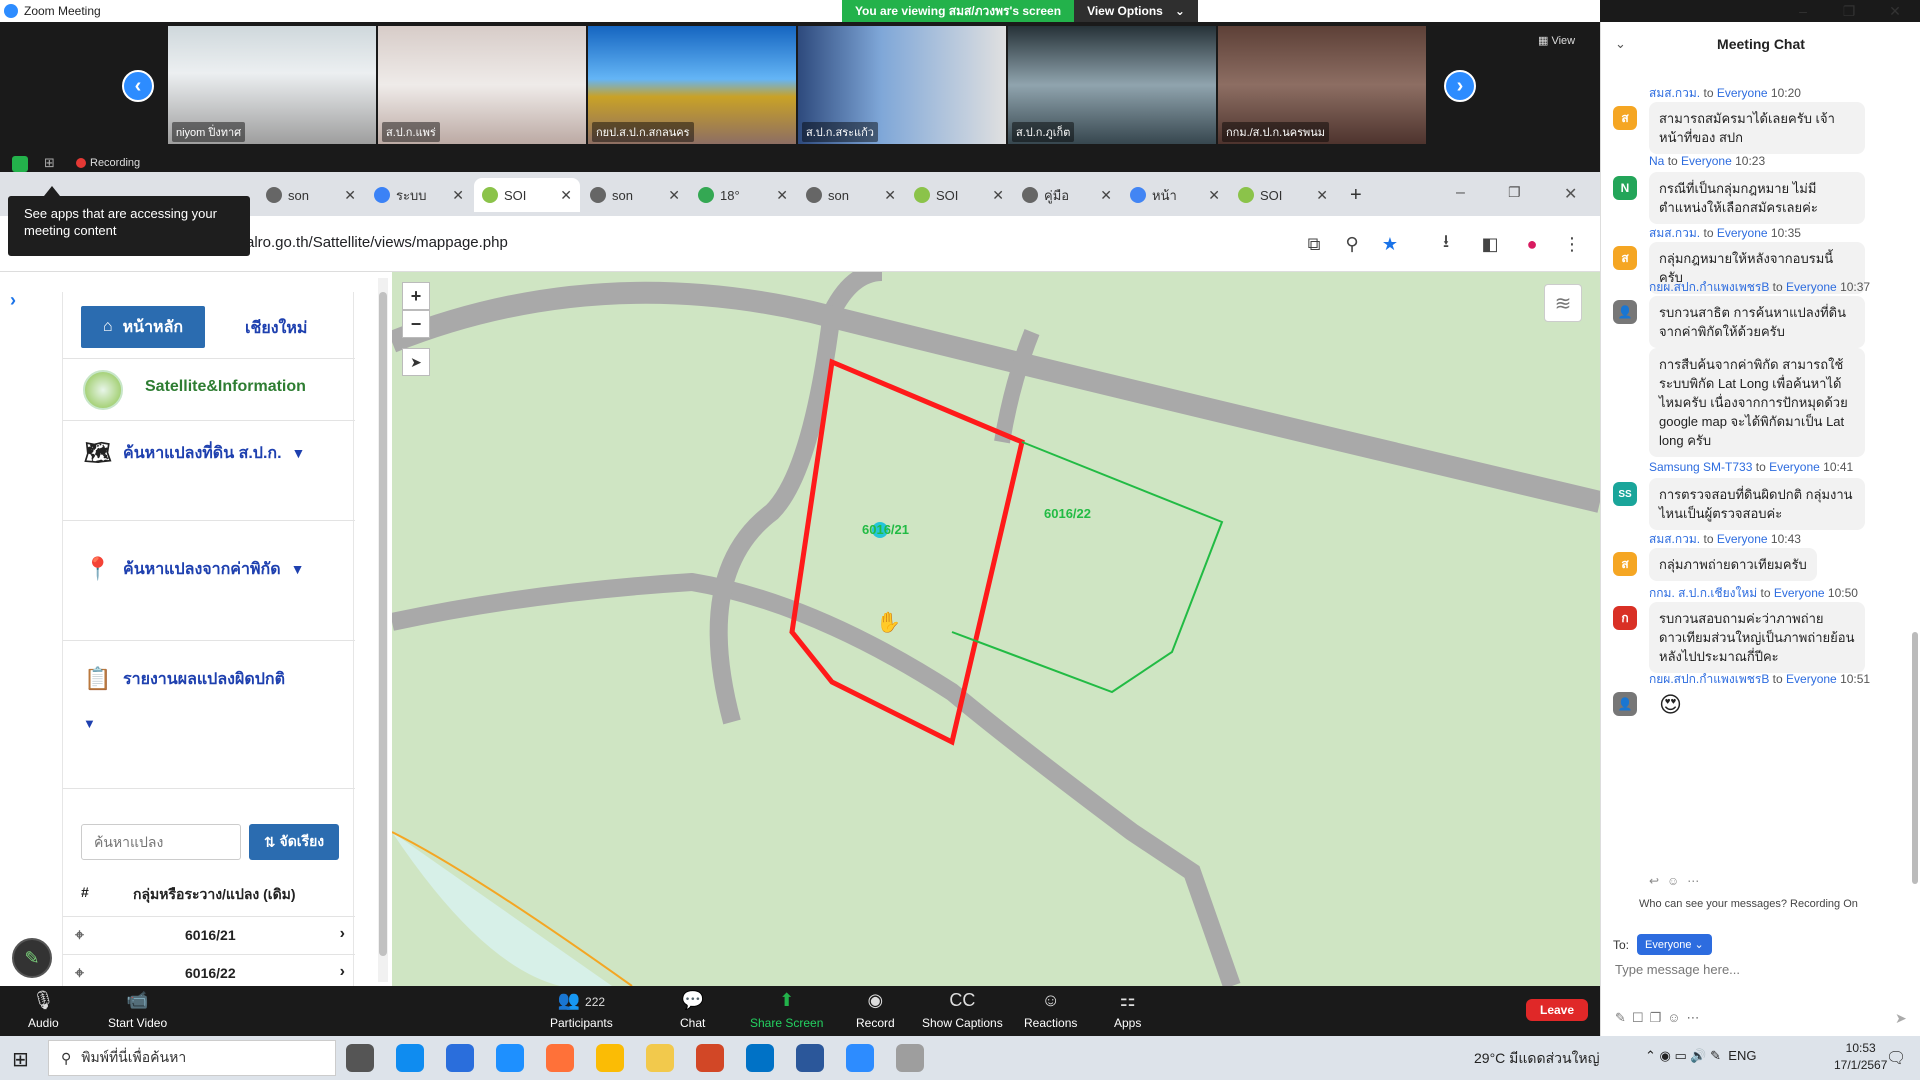  What do you see at coordinates (43, 1010) in the screenshot?
I see `audio-button: 🎙 Audio` at bounding box center [43, 1010].